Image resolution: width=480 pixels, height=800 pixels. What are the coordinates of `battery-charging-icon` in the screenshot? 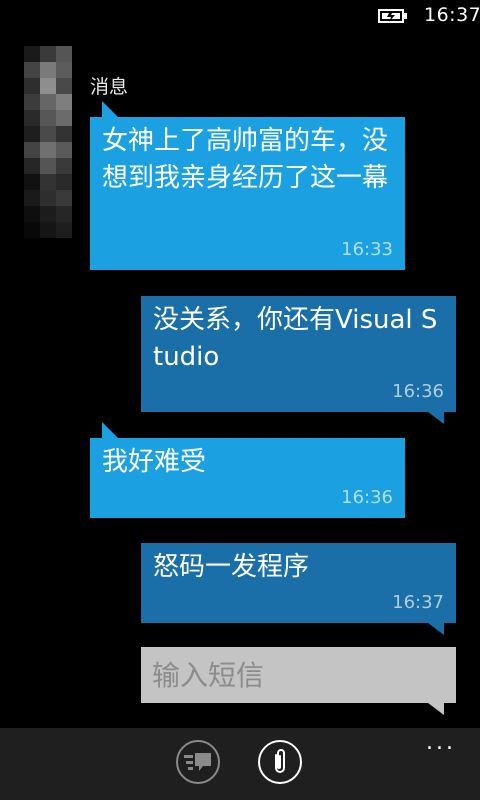 It's located at (392, 16).